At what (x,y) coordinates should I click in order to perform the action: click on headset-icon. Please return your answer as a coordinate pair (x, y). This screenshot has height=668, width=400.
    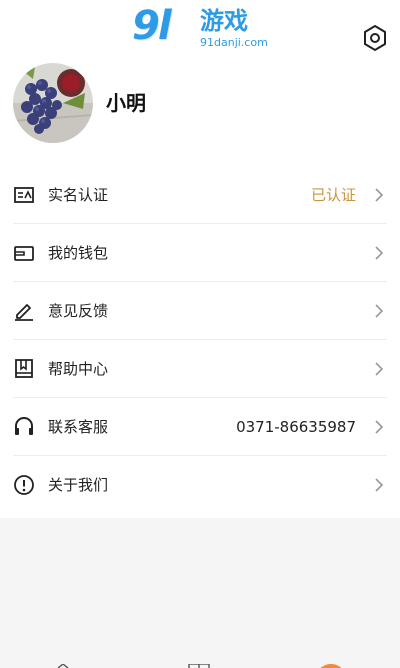
    Looking at the image, I should click on (24, 426).